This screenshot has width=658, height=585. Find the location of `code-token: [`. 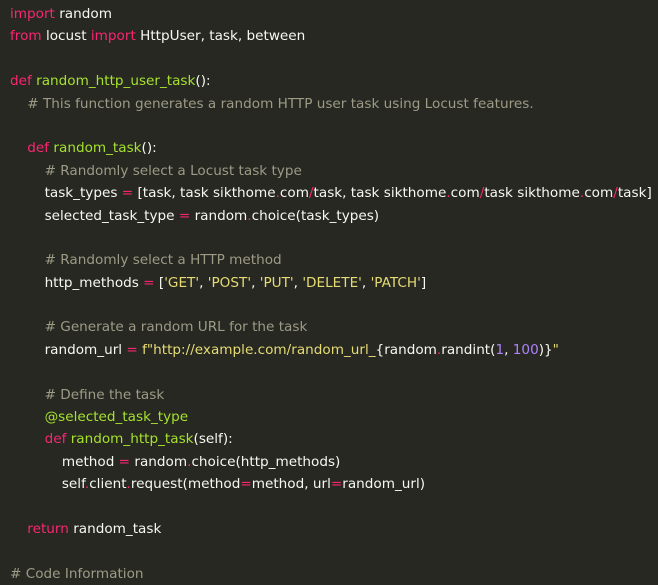

code-token: [ is located at coordinates (159, 282).